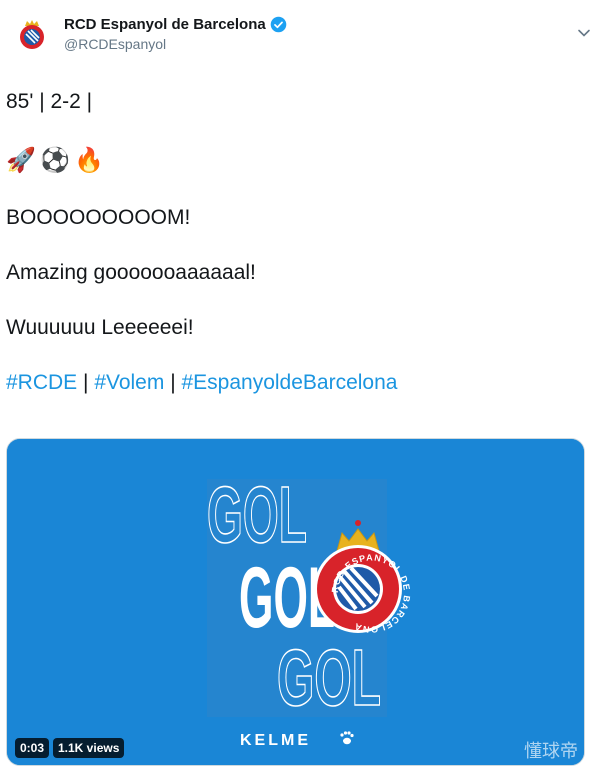 The image size is (605, 784). Describe the element at coordinates (49, 101) in the screenshot. I see `score-line: 85' | 2-2 |` at that location.